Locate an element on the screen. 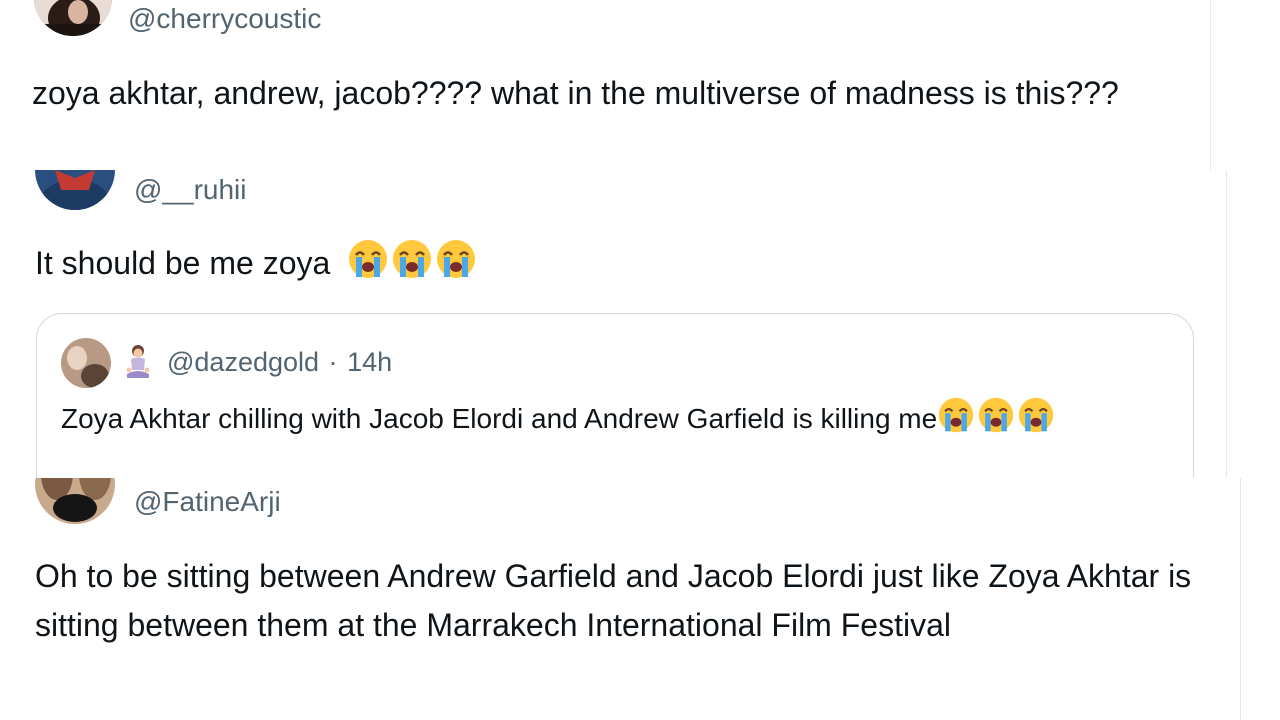  quoted-handle: @dazedgold is located at coordinates (243, 362).